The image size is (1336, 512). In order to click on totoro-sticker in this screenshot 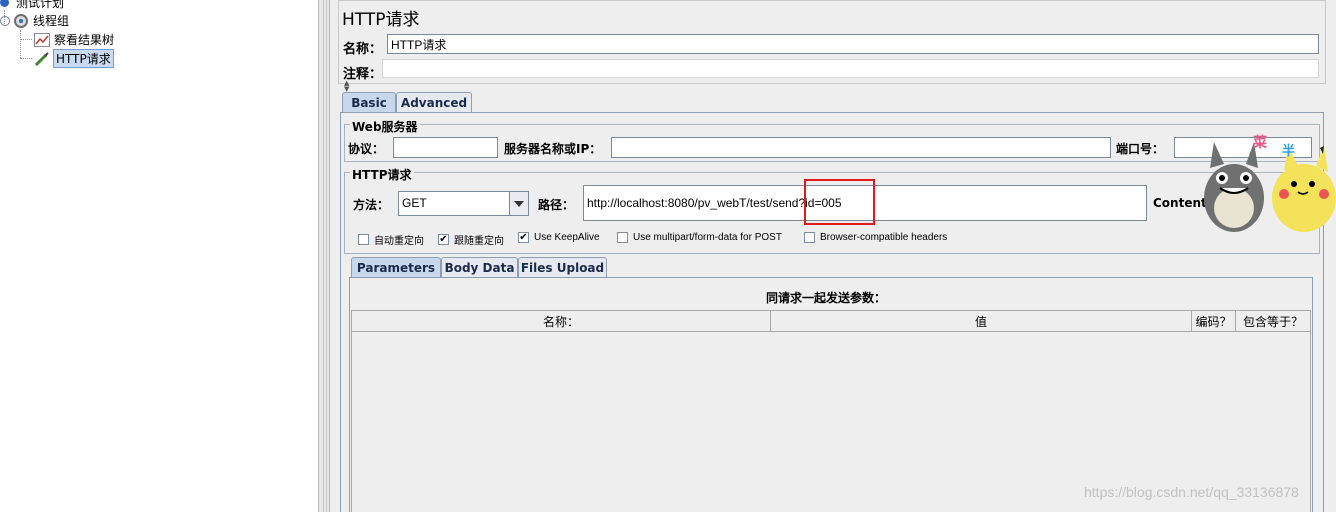, I will do `click(1235, 186)`.